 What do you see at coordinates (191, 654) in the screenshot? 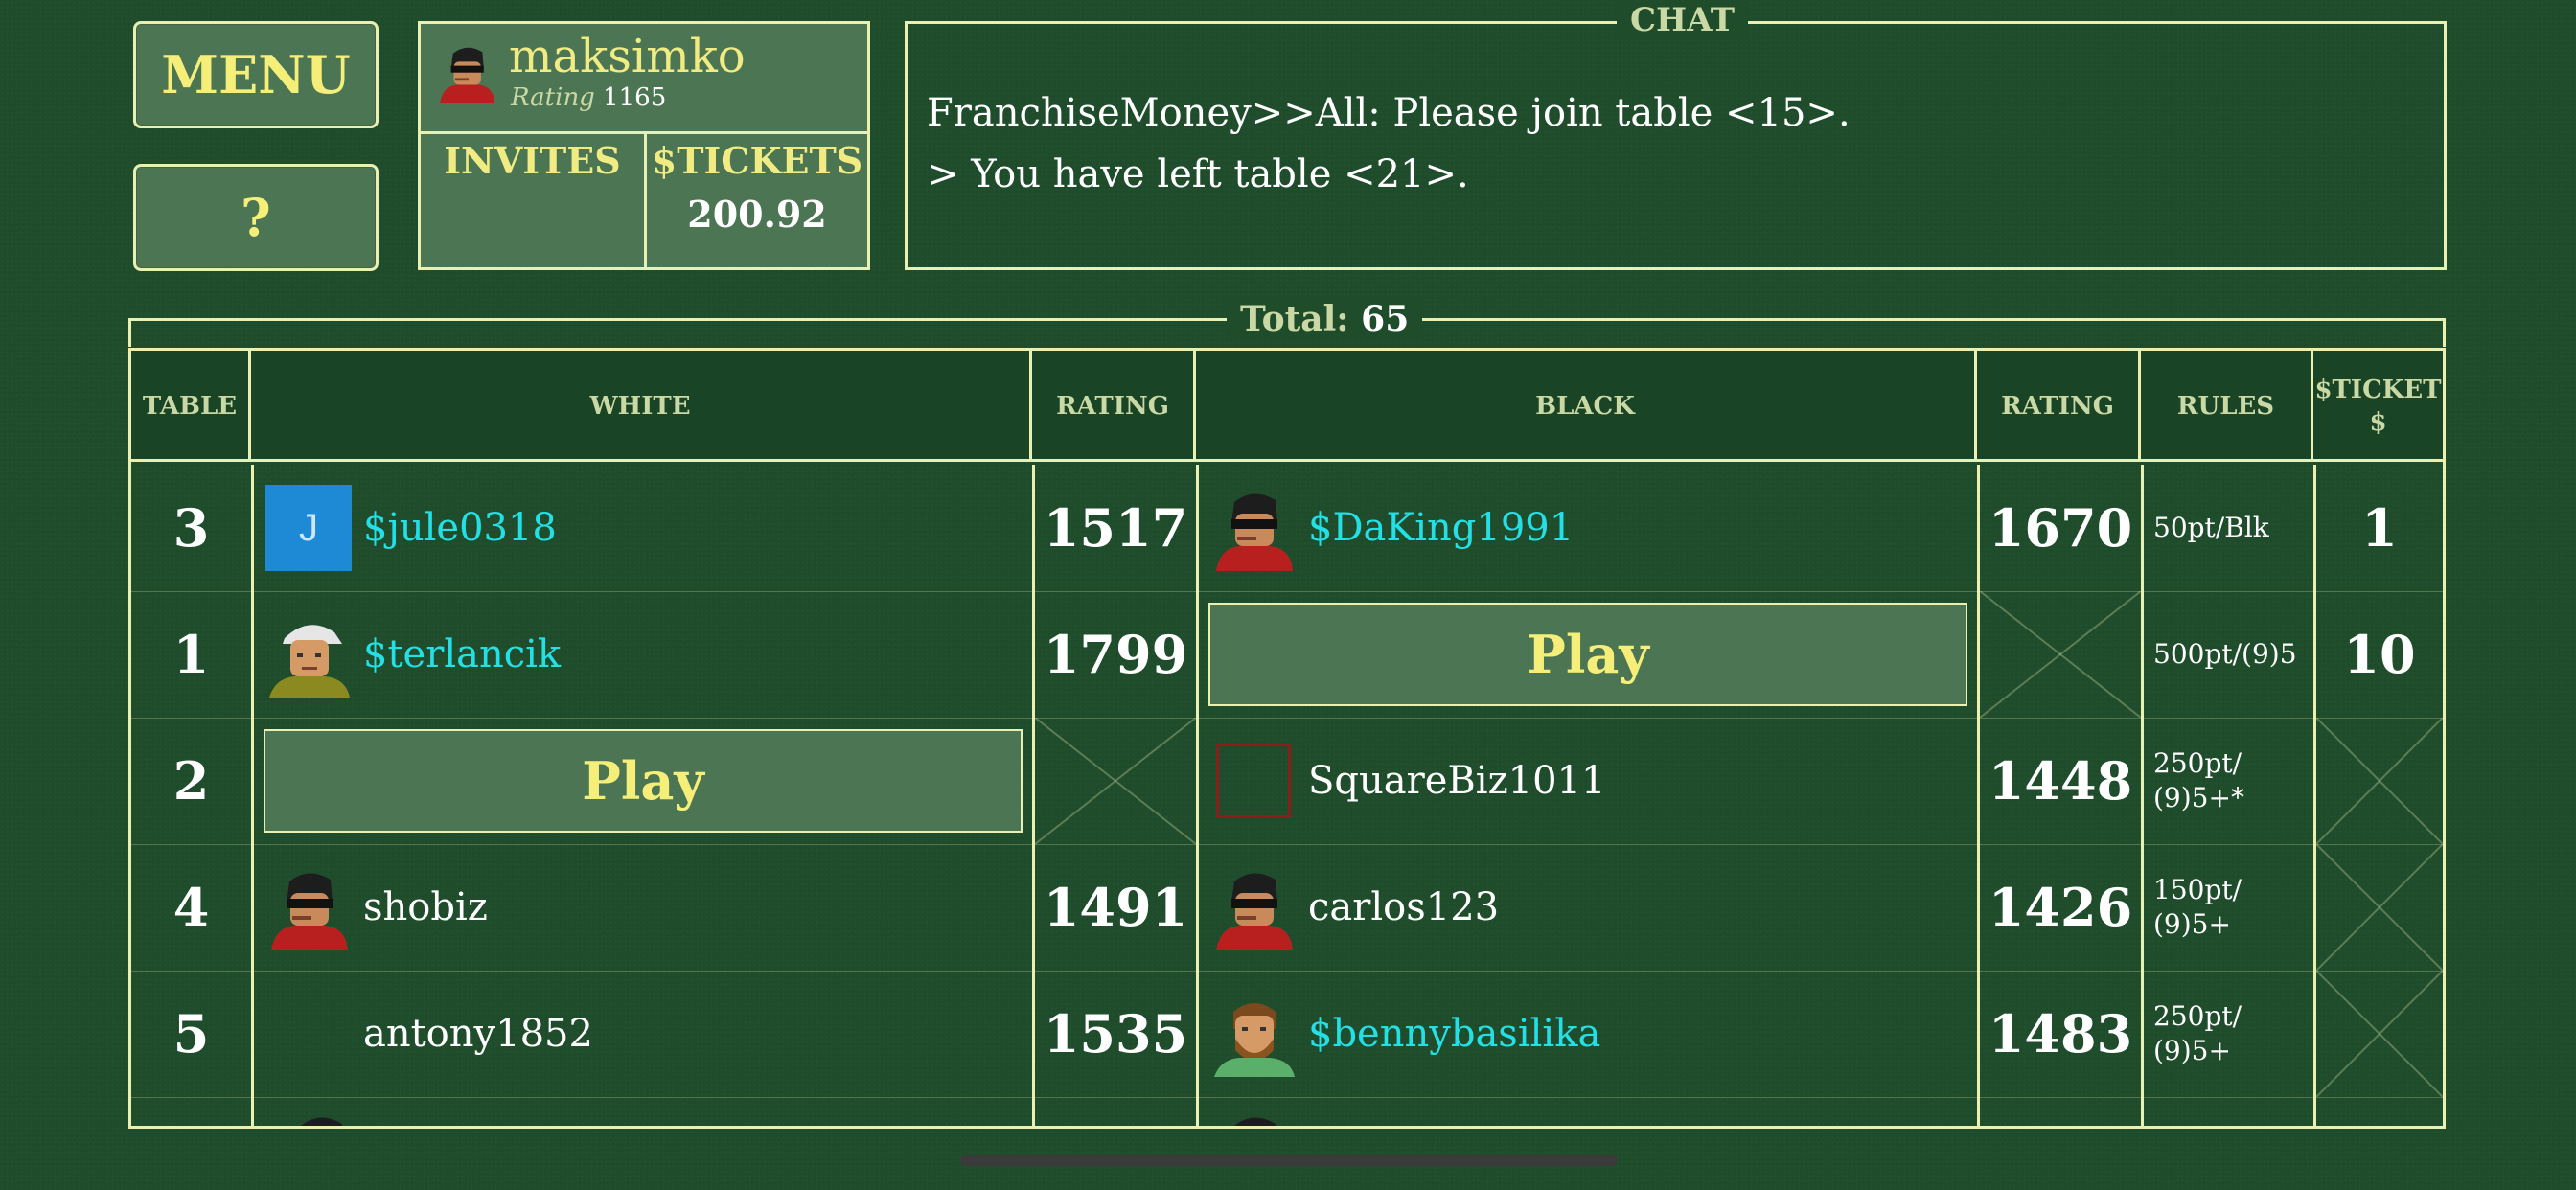
I see `table-number: 1` at bounding box center [191, 654].